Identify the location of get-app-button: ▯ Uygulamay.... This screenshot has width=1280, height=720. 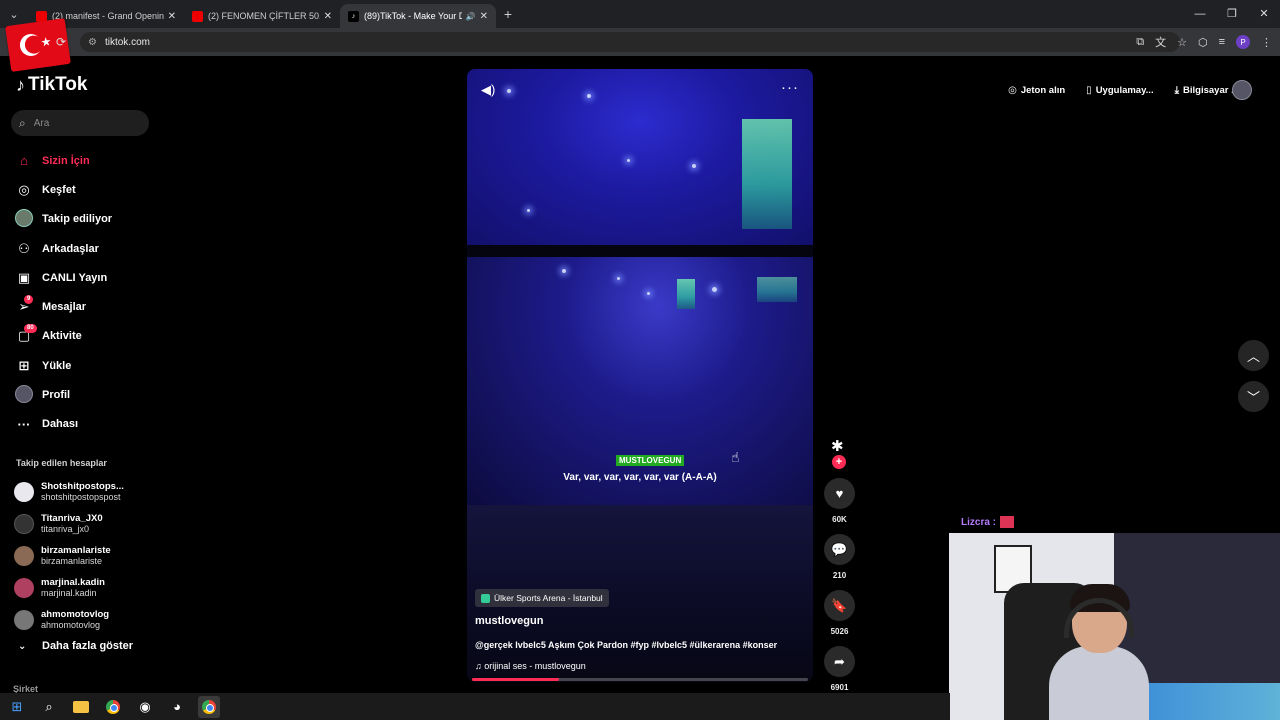
(1119, 90).